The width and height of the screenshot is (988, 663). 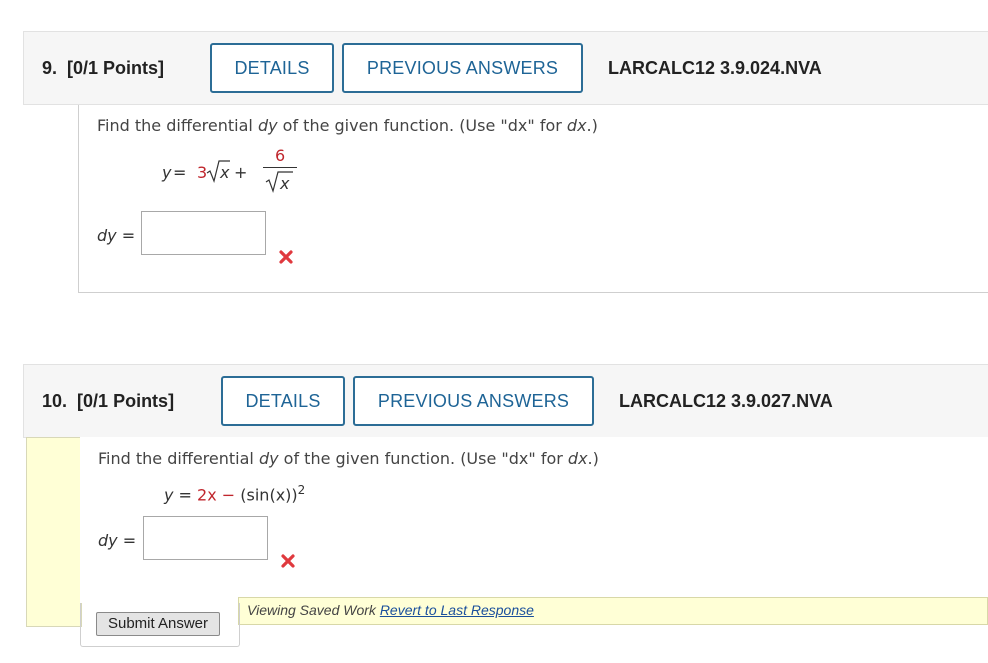 I want to click on q10-previous-answers-button: PREVIOUS ANSWERS, so click(x=473, y=401).